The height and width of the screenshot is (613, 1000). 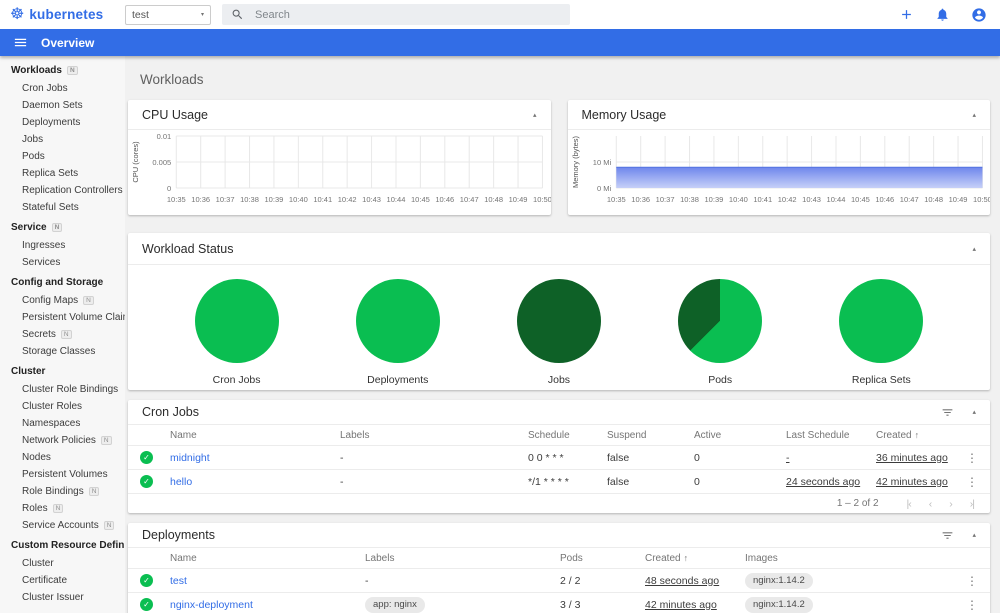 What do you see at coordinates (62, 334) in the screenshot?
I see `sidebar-item-secrets: Secrets N` at bounding box center [62, 334].